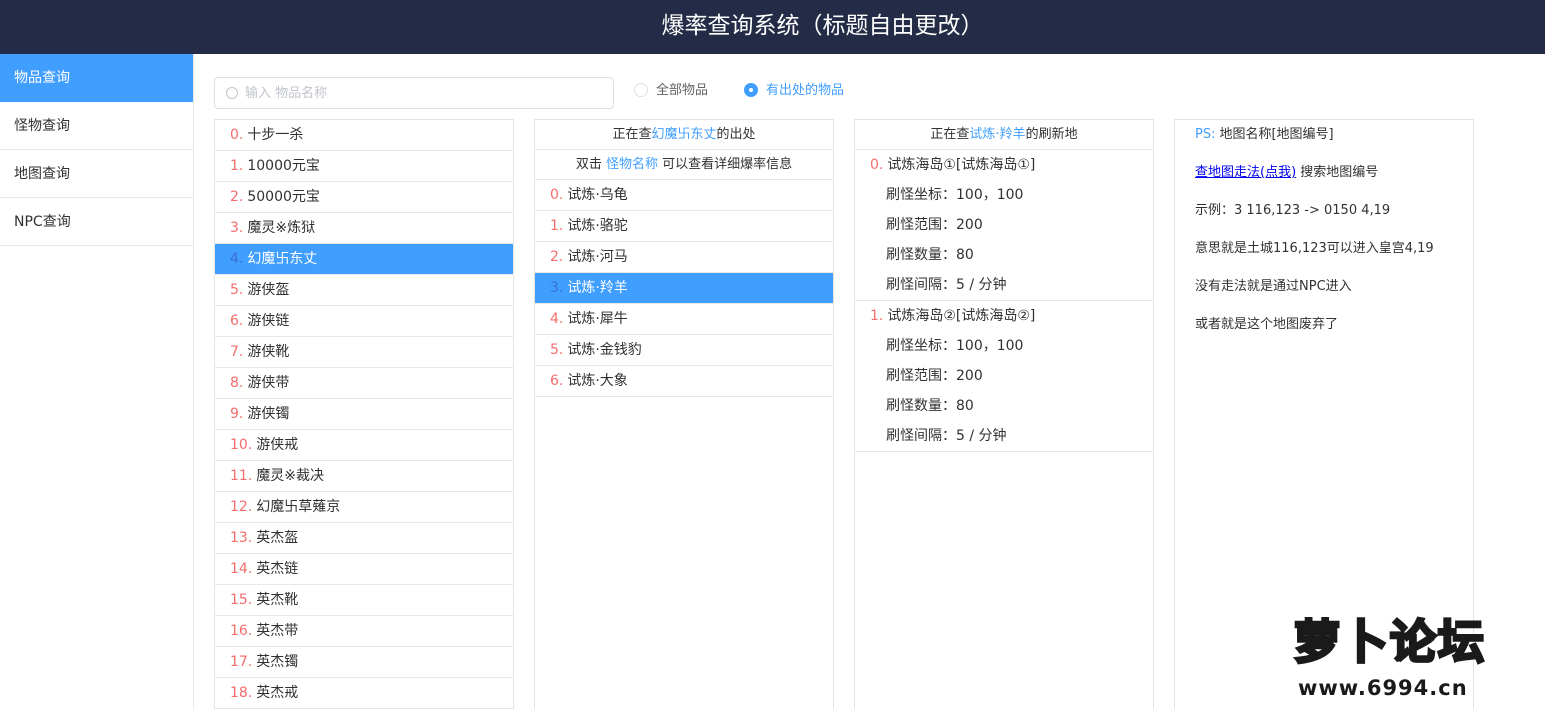 The width and height of the screenshot is (1545, 709). Describe the element at coordinates (557, 381) in the screenshot. I see `monster-row-index: 6.` at that location.